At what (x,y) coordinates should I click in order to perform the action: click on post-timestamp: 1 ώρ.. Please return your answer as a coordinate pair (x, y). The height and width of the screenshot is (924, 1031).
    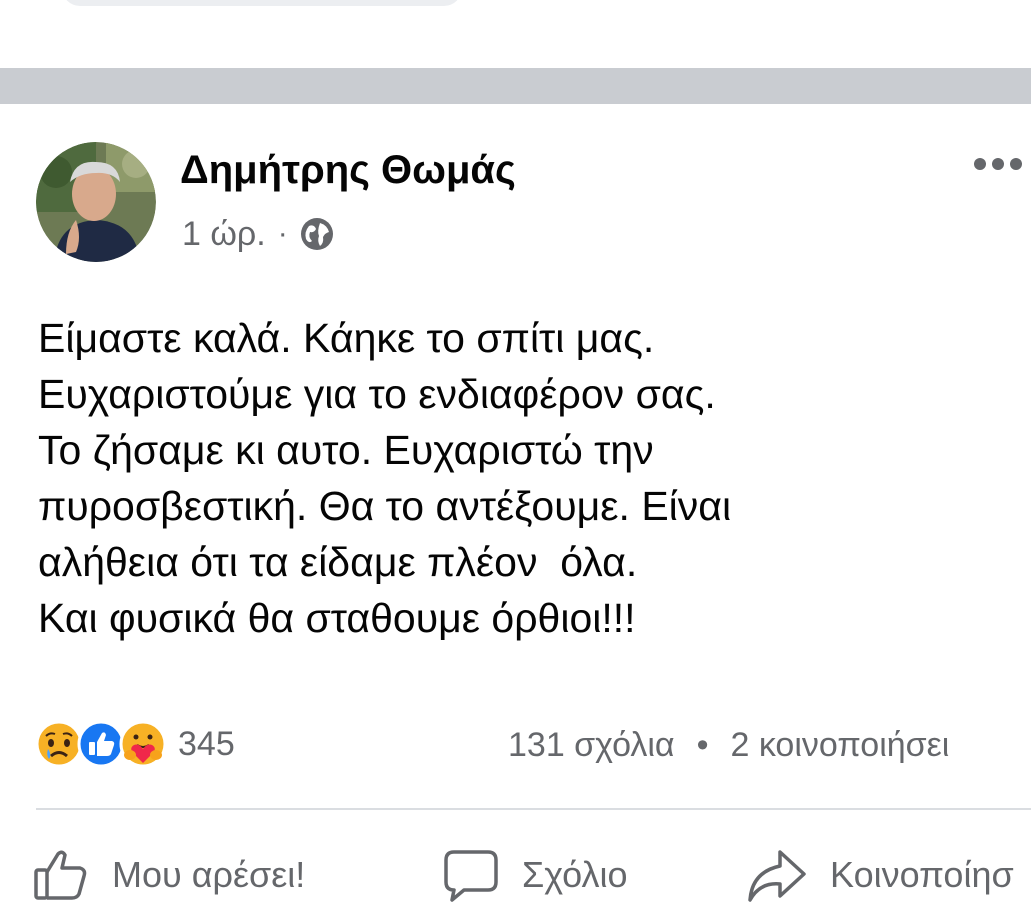
    Looking at the image, I should click on (224, 234).